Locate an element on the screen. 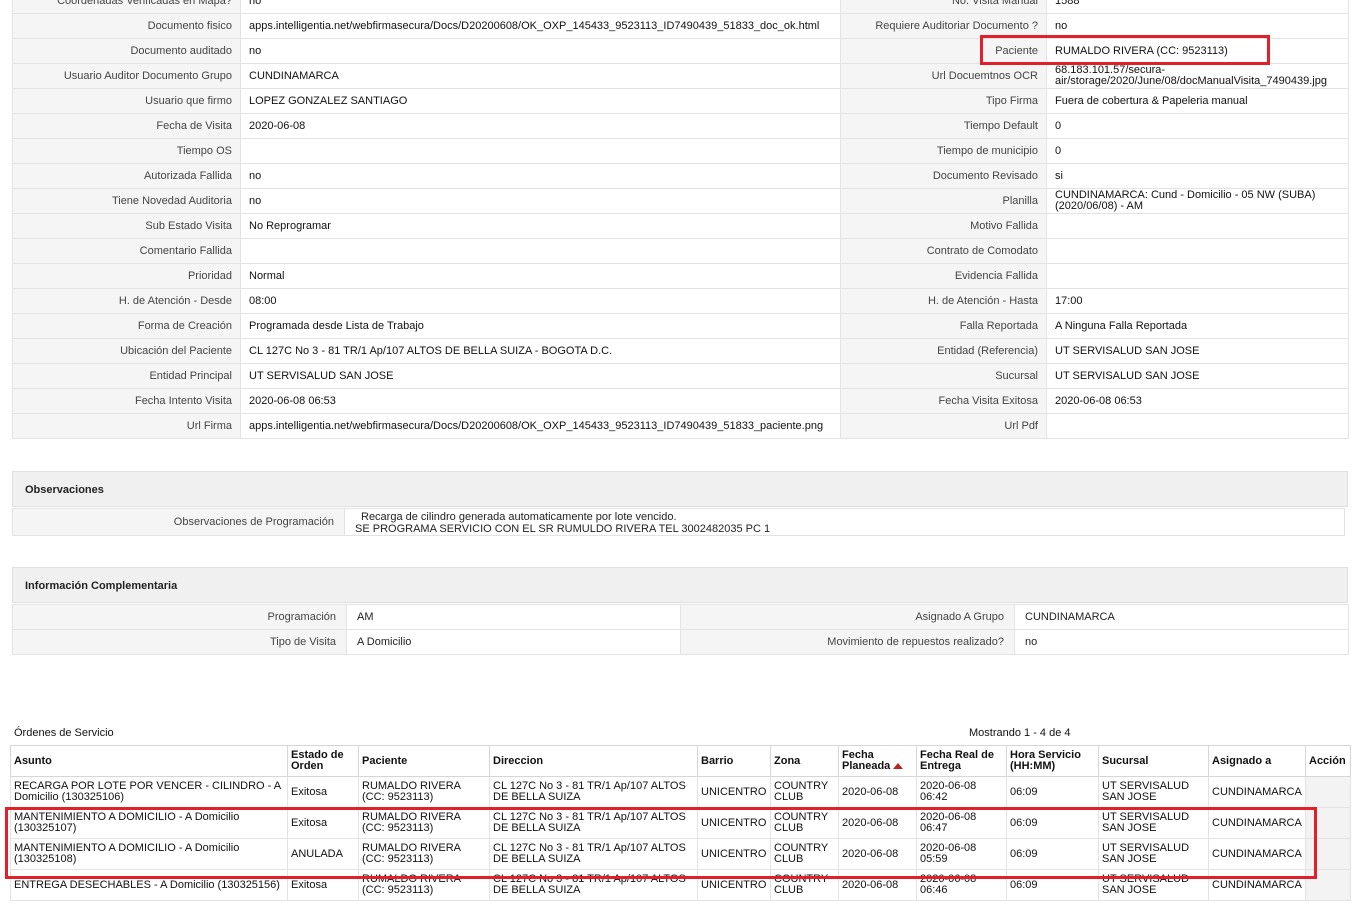 The image size is (1352, 913). orders-header-cell: Fecha Planeada is located at coordinates (877, 761).